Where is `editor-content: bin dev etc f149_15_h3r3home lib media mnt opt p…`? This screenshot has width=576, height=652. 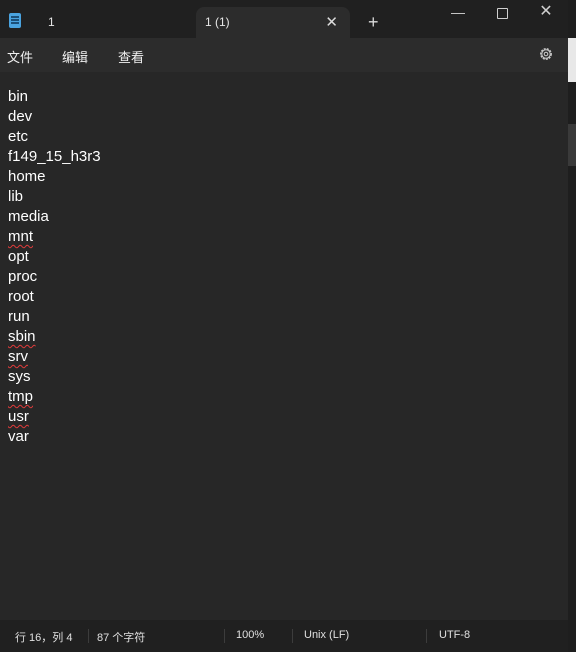
editor-content: bin dev etc f149_15_h3r3home lib media mnt opt p… is located at coordinates (54, 267).